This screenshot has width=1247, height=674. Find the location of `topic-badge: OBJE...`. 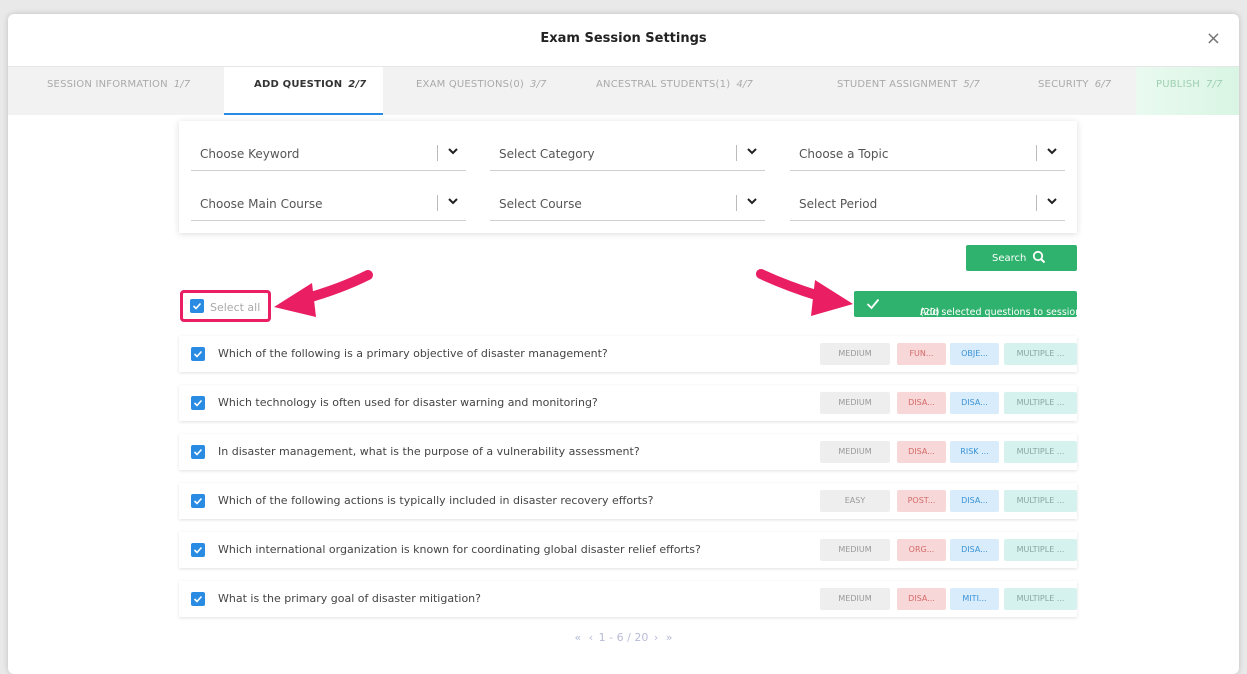

topic-badge: OBJE... is located at coordinates (974, 354).